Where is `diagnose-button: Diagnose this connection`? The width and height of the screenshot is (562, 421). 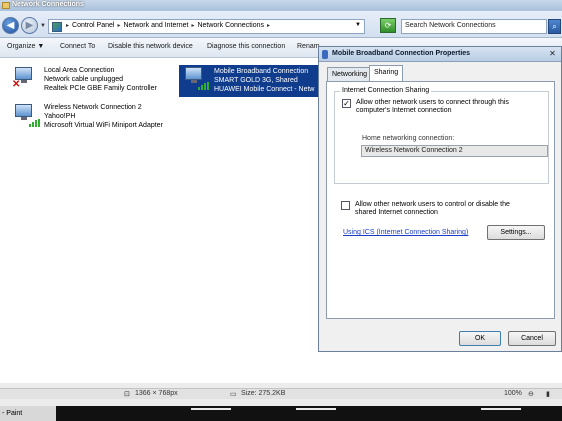
diagnose-button: Diagnose this connection is located at coordinates (246, 46).